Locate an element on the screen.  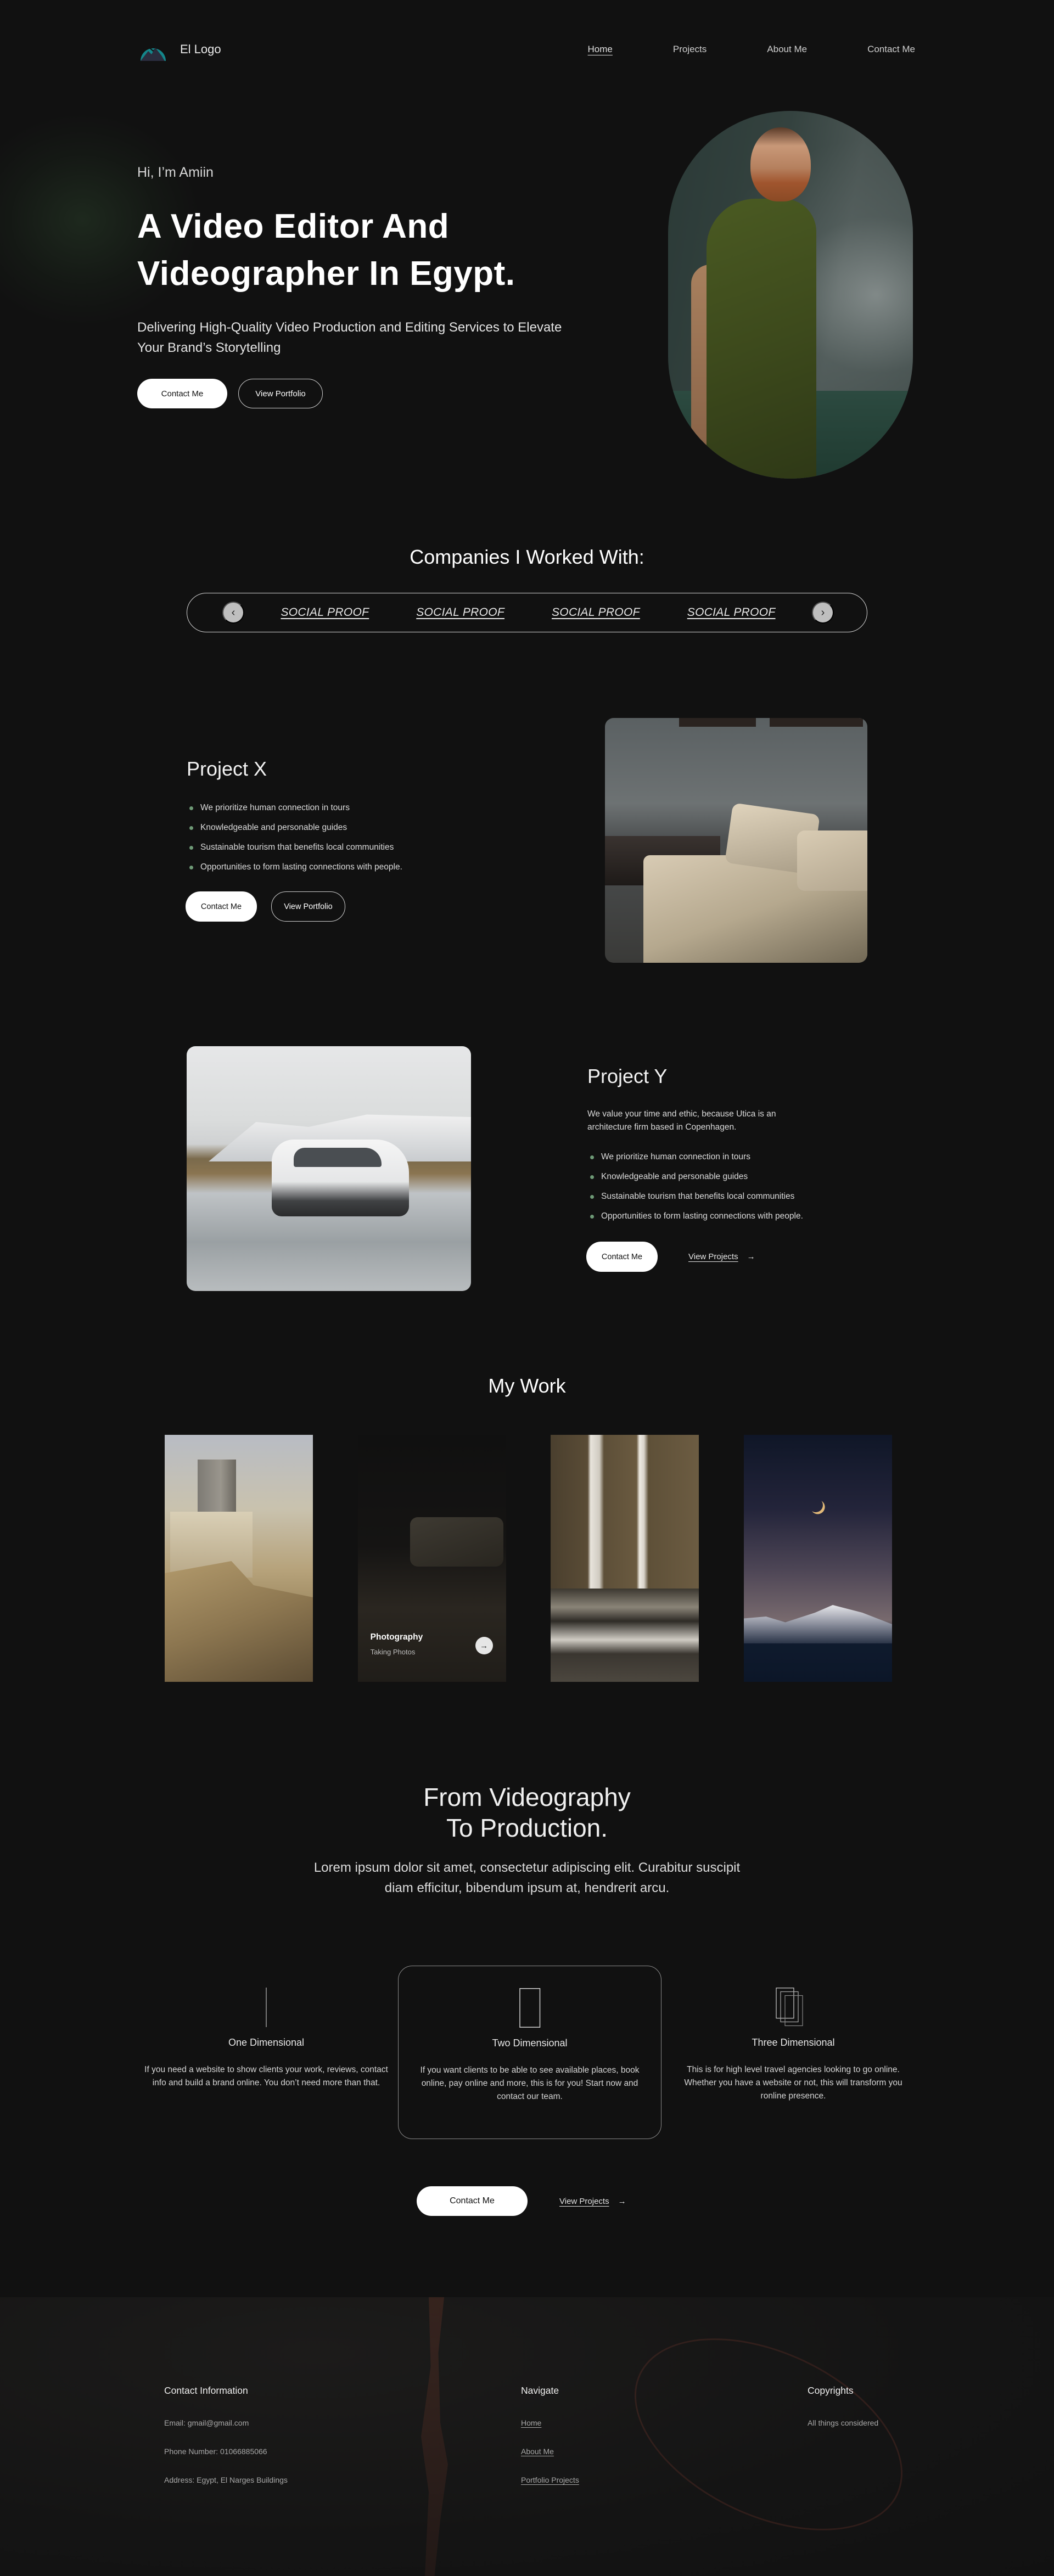
chevron-right-icon: › is located at coordinates (823, 612).